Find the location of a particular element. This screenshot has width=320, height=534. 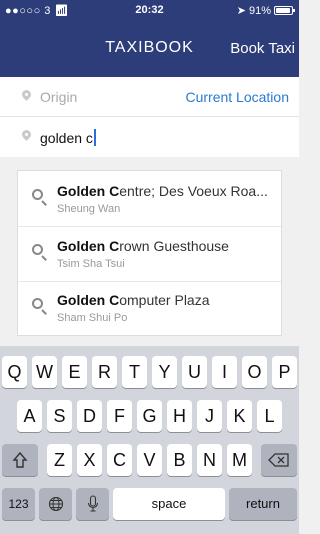

key-o: O is located at coordinates (254, 372).